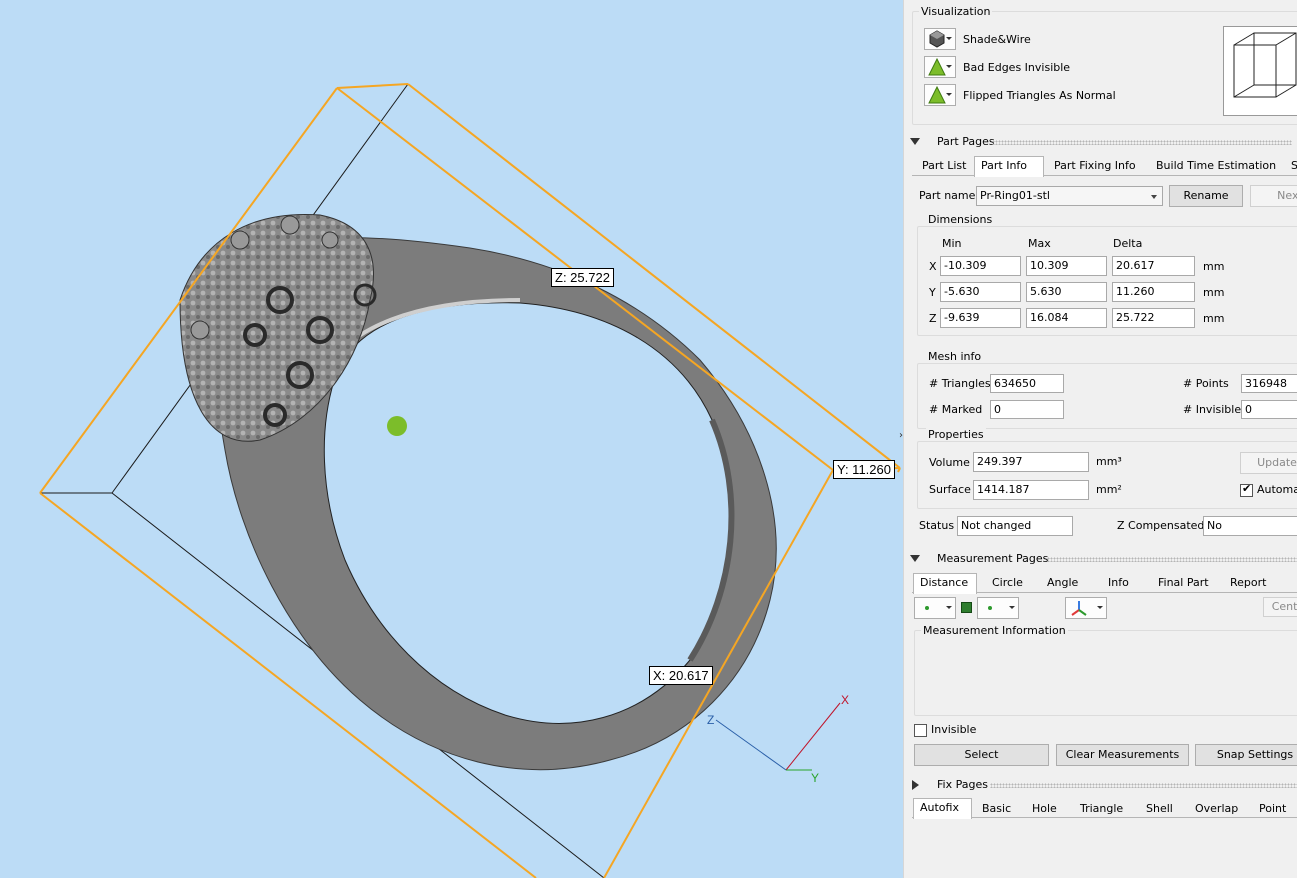  I want to click on dim-x-min: -10.309, so click(980, 266).